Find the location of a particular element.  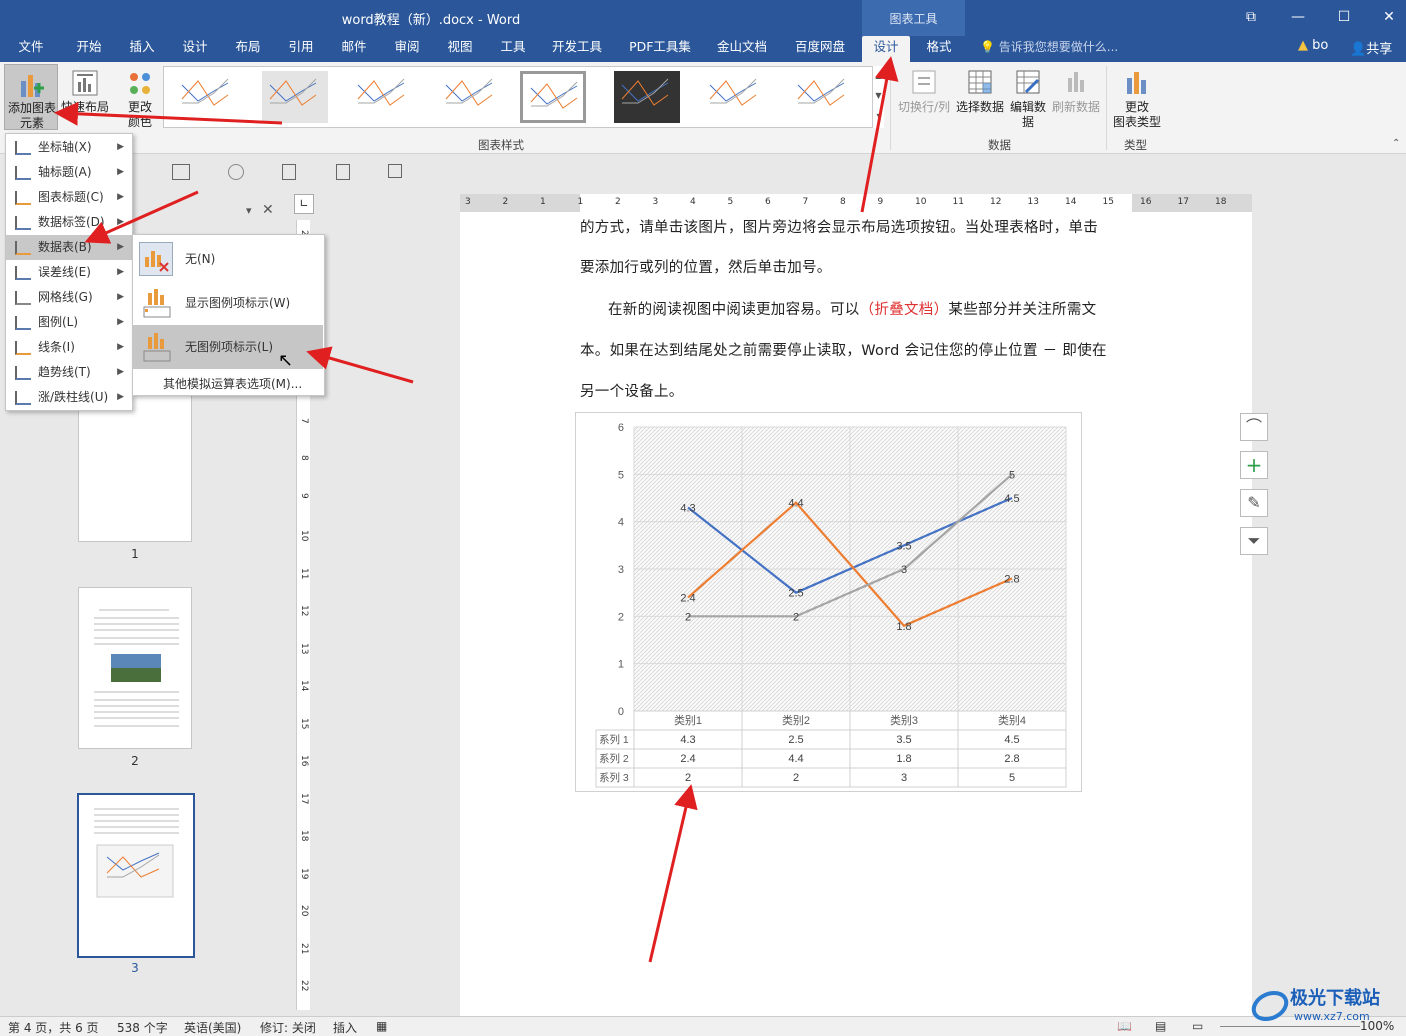

minimize-button: — is located at coordinates (1298, 17).